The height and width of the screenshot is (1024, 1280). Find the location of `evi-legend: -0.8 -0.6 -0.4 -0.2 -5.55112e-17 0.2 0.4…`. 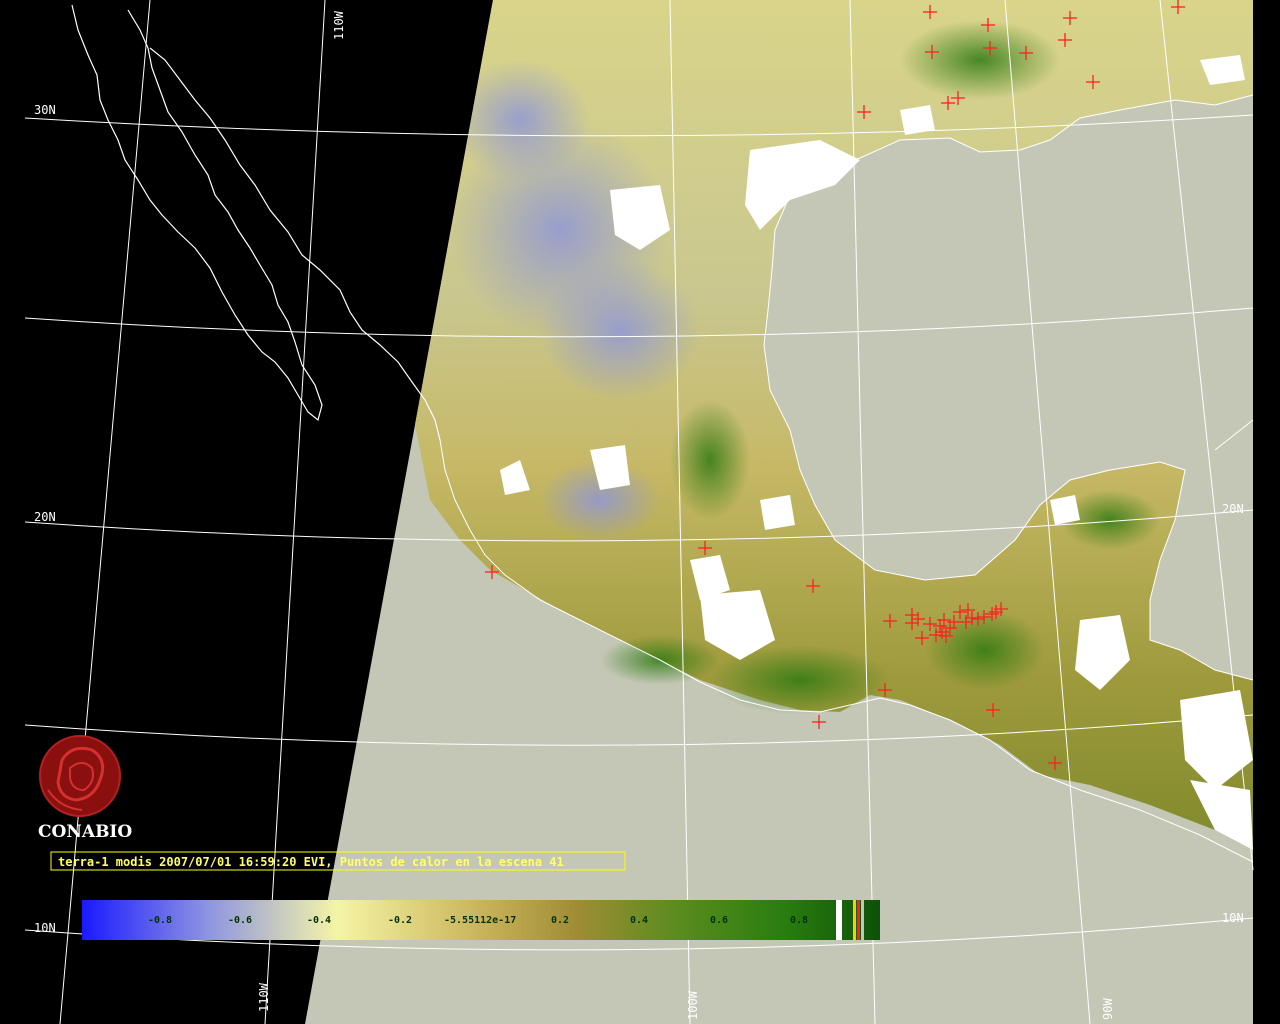

evi-legend: -0.8 -0.6 -0.4 -0.2 -5.55112e-17 0.2 0.4… is located at coordinates (481, 920).